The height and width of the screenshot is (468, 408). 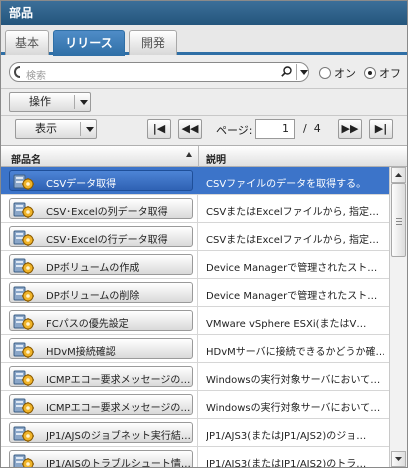 I want to click on previous-page-button: ◀◀, so click(x=190, y=129).